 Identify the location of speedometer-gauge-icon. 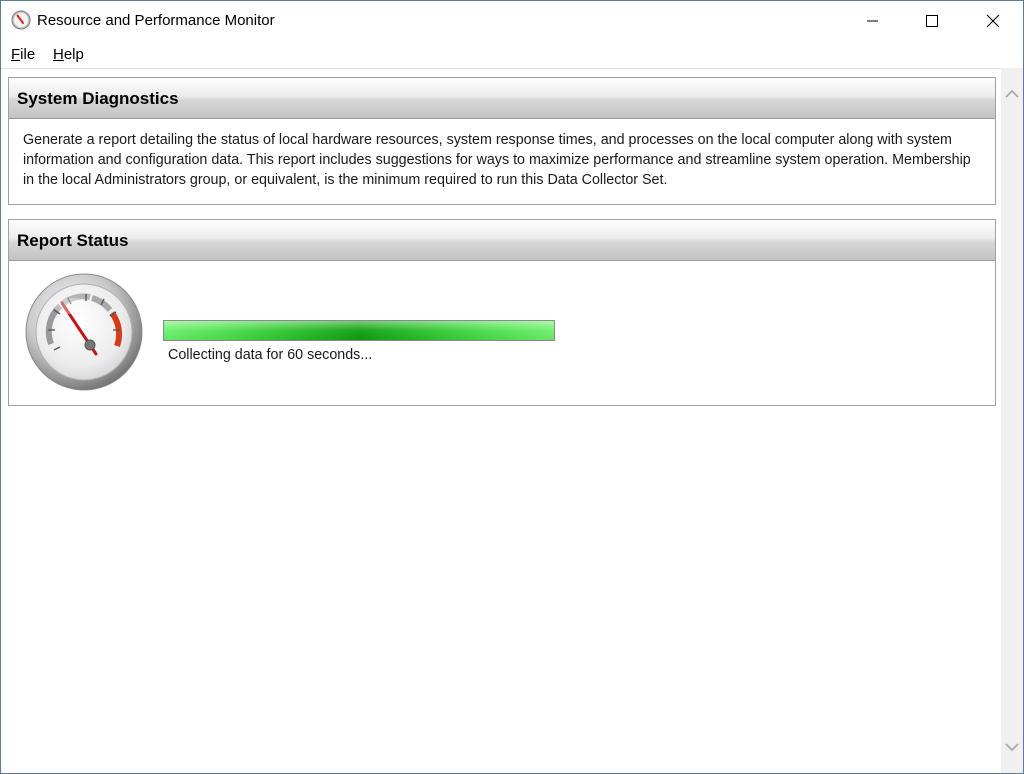
(84, 332).